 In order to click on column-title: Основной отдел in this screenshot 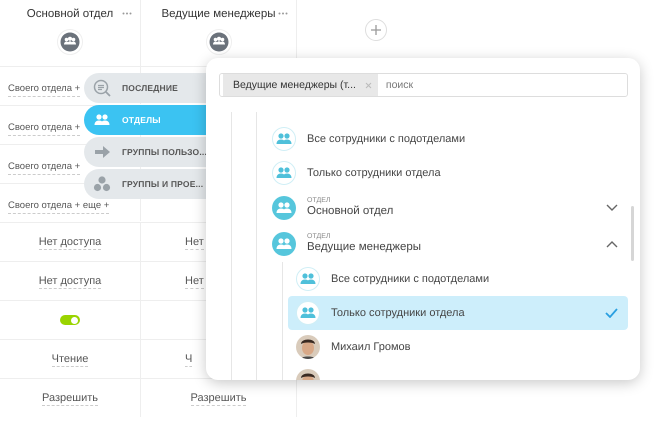, I will do `click(70, 14)`.